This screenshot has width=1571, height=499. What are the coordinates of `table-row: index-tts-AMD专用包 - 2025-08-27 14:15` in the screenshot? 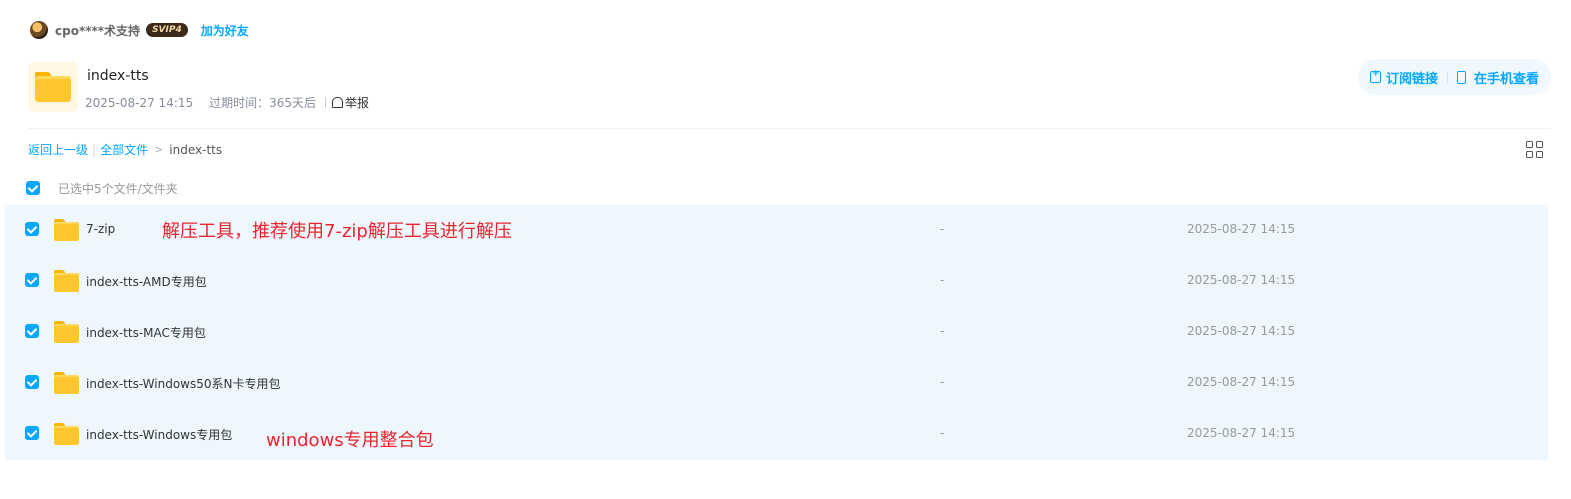 It's located at (776, 281).